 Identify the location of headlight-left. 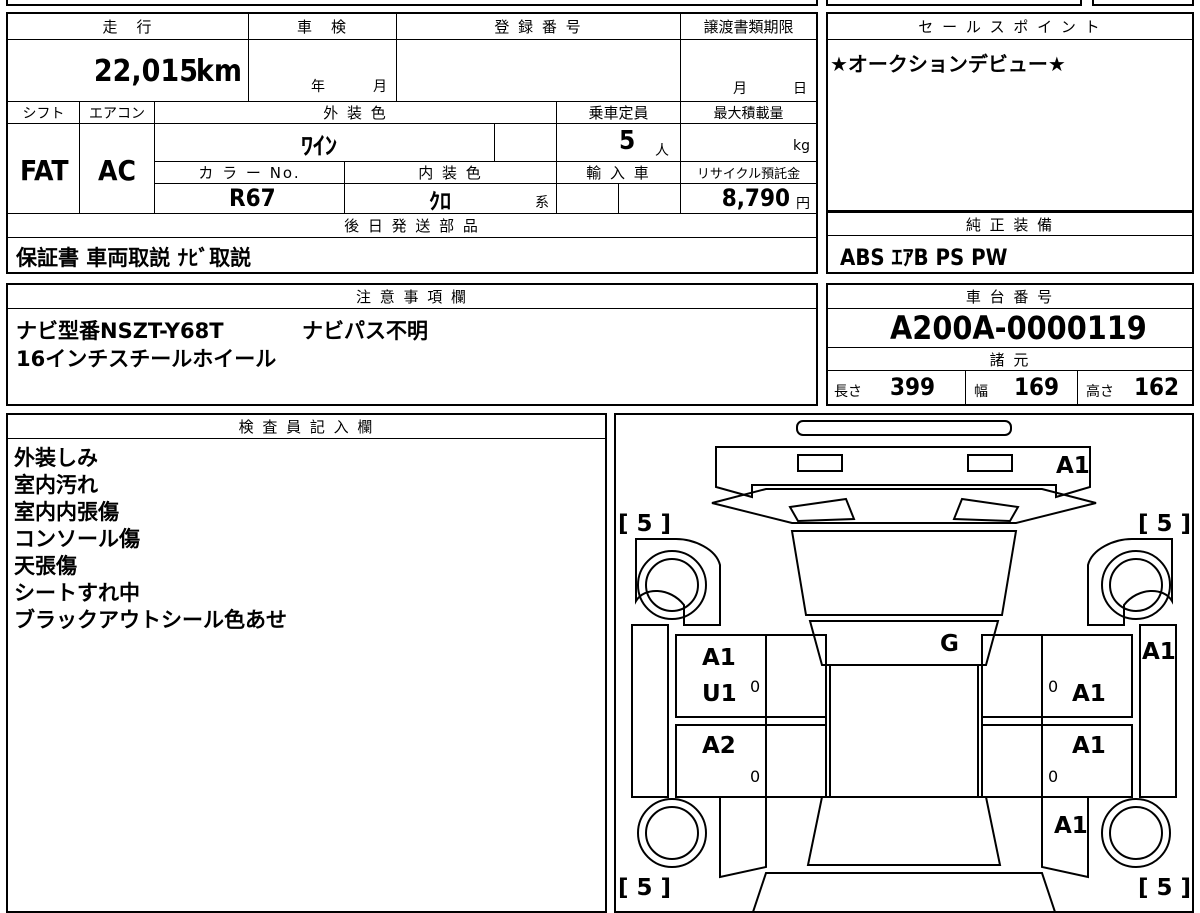
(820, 463).